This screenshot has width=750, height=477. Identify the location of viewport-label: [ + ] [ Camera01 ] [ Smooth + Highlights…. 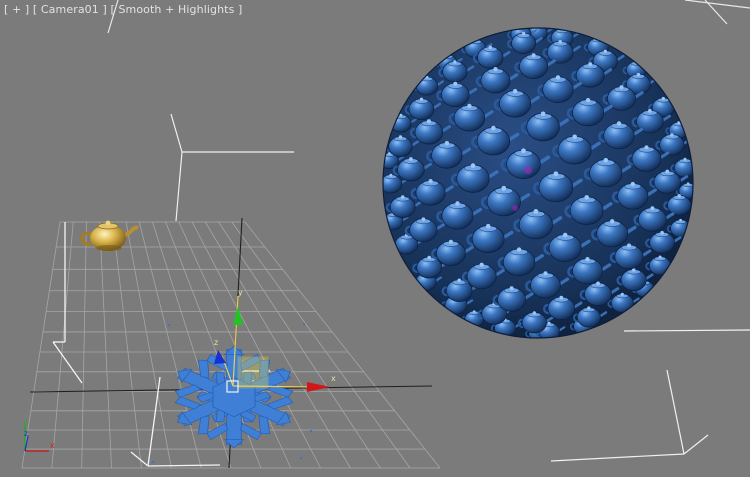
(123, 9).